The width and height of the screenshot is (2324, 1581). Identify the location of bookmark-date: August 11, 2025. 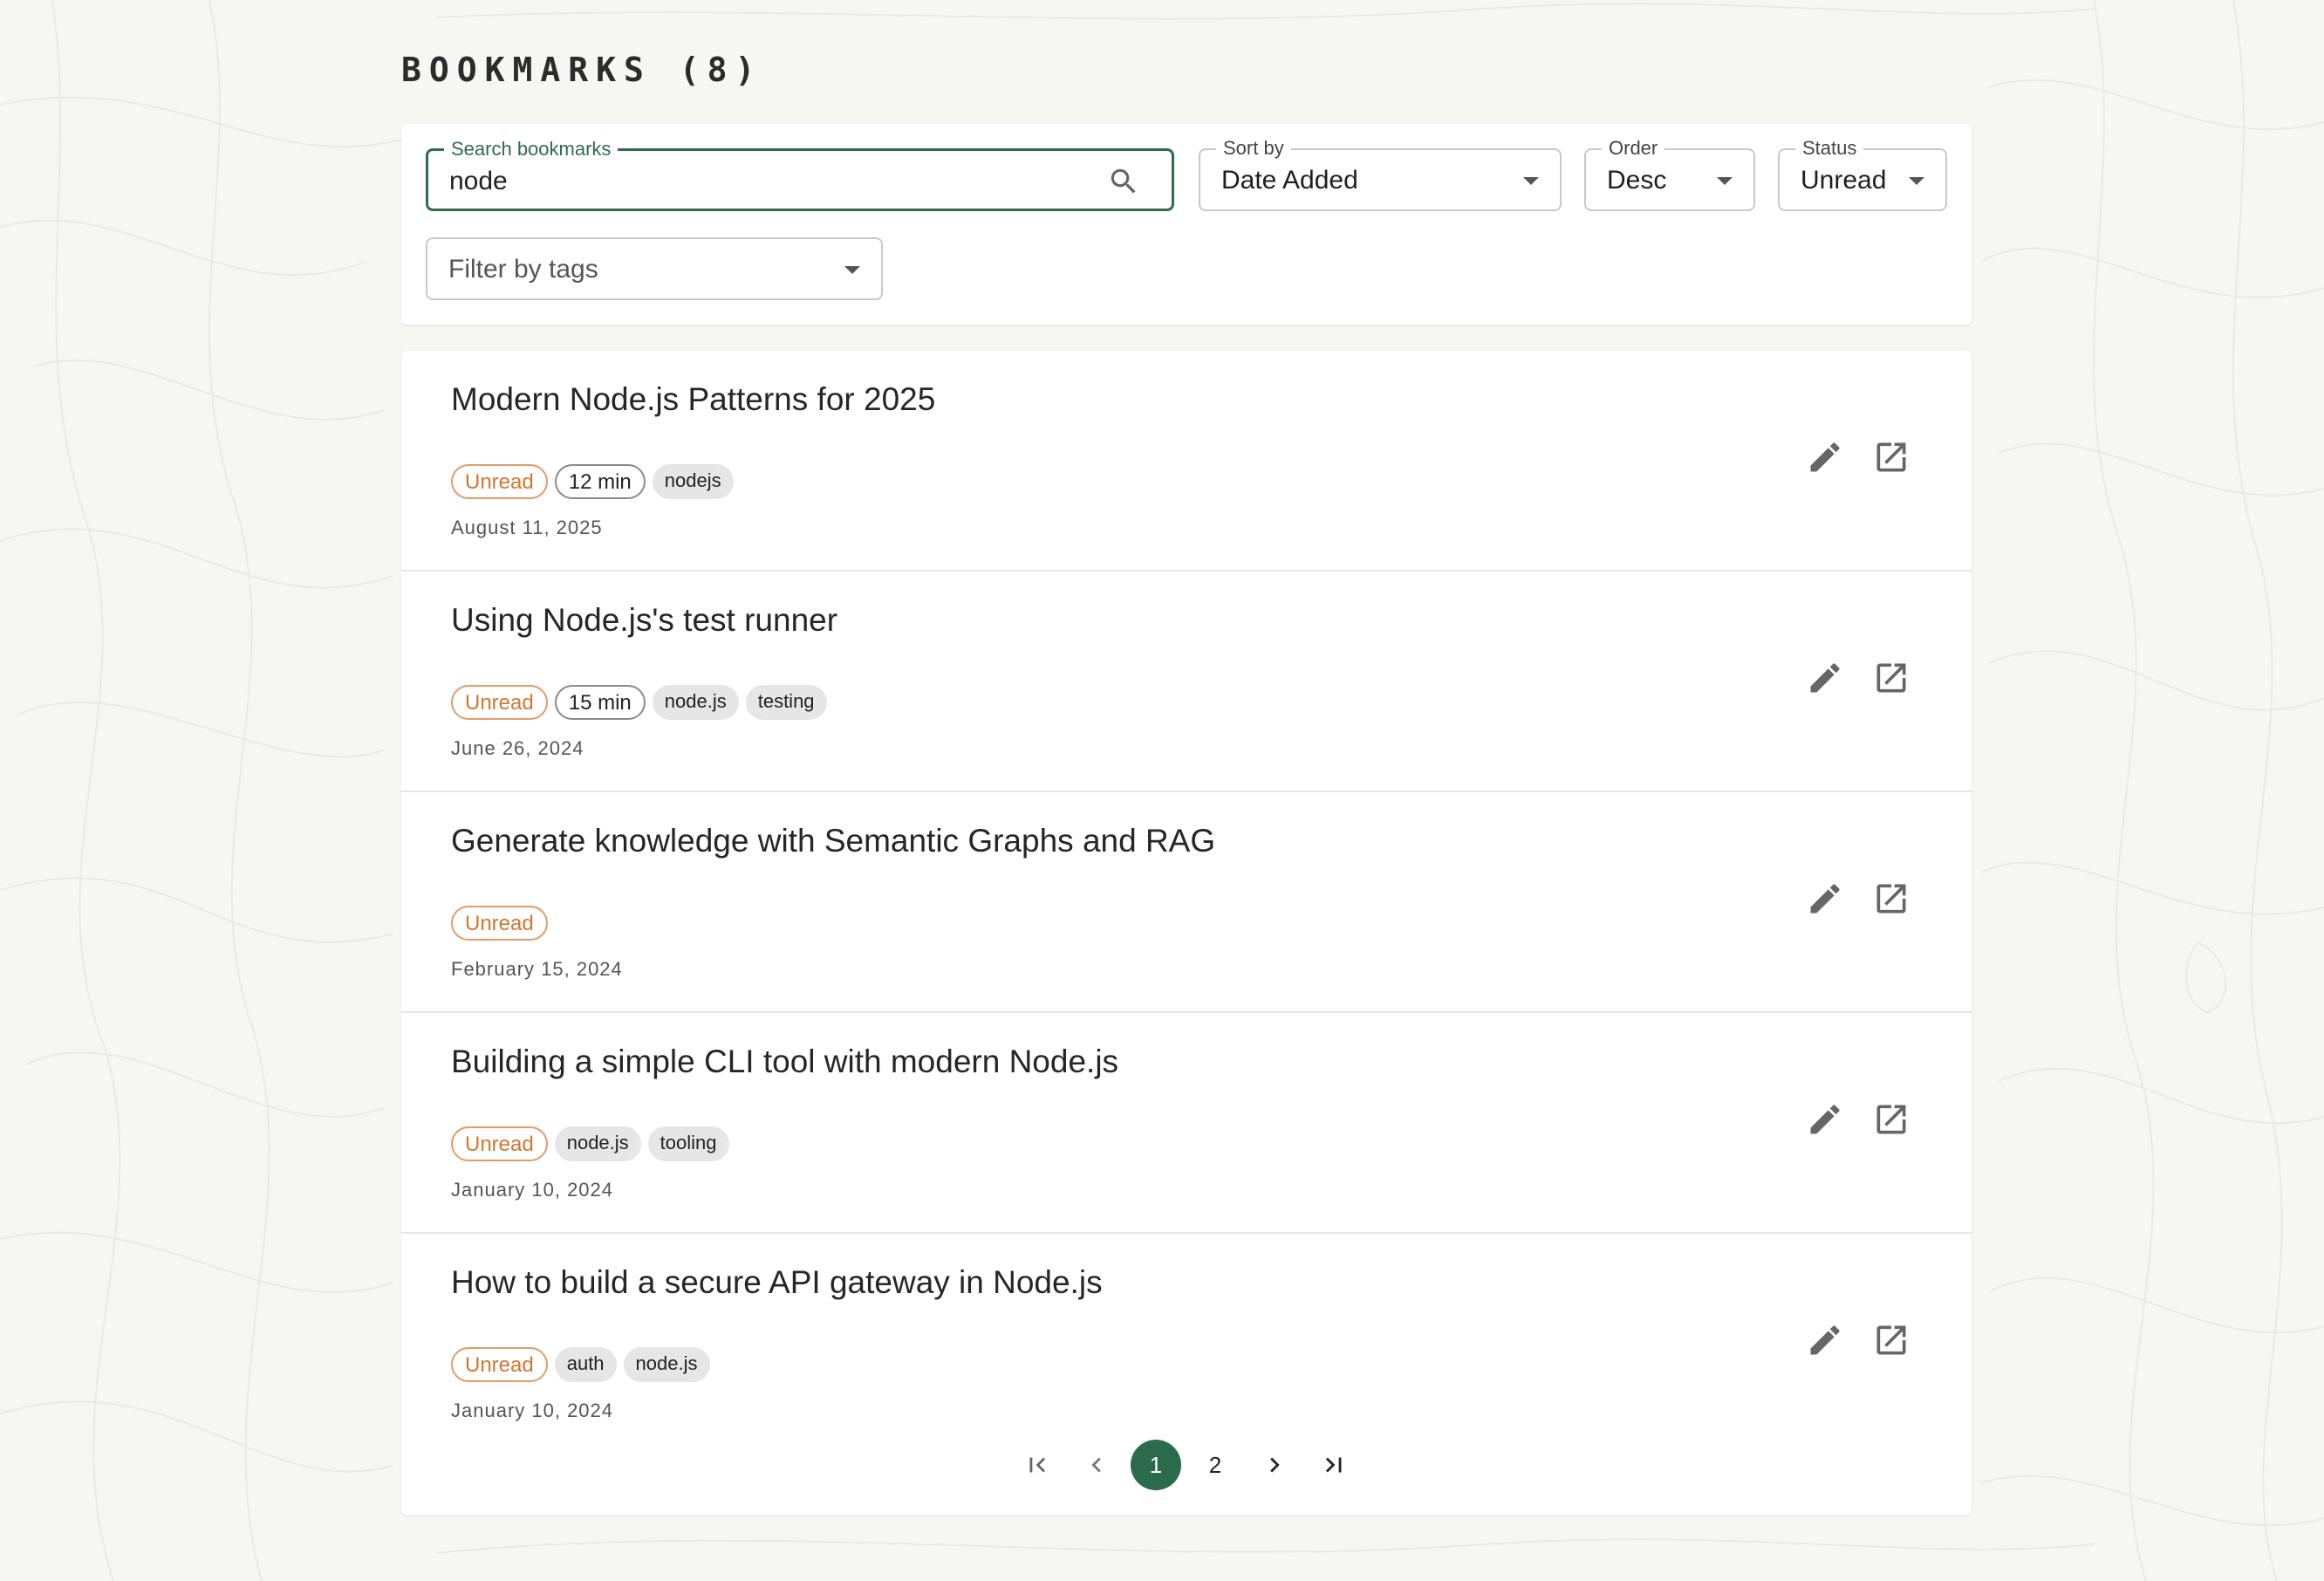
(527, 527).